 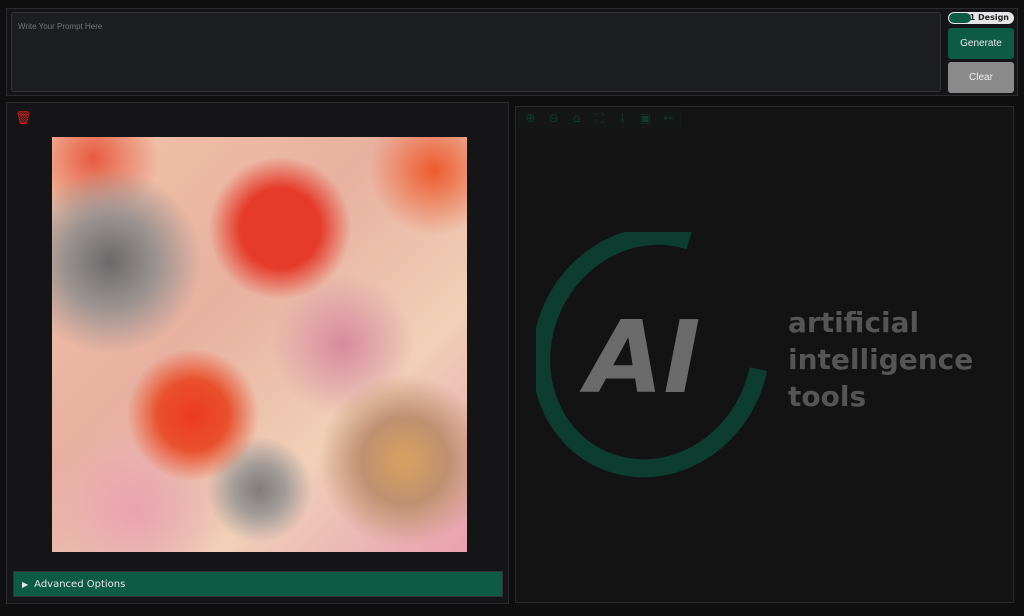 I want to click on home-icon: ⌂, so click(x=576, y=118).